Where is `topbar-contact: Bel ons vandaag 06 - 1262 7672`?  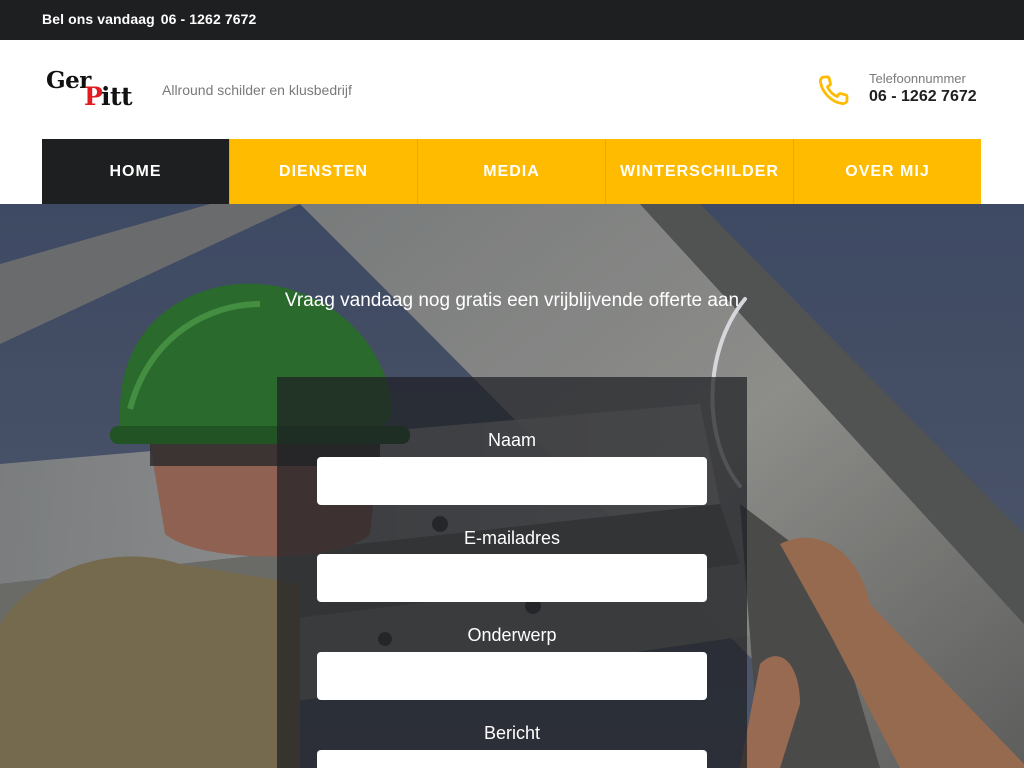
topbar-contact: Bel ons vandaag 06 - 1262 7672 is located at coordinates (149, 19).